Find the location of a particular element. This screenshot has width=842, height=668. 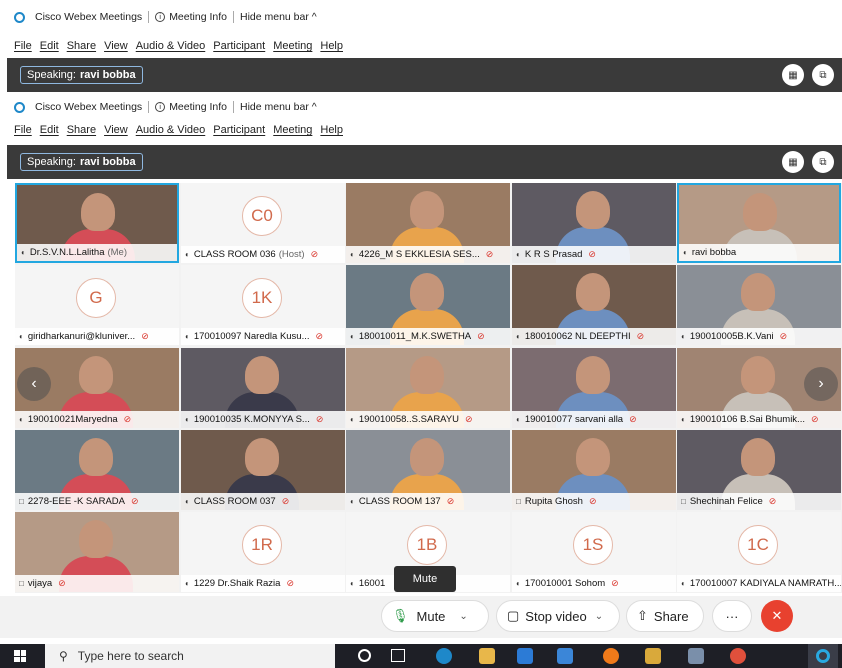

participant-tile: ◐ 190010058..S.SARAYU ⊘ is located at coordinates (428, 388).